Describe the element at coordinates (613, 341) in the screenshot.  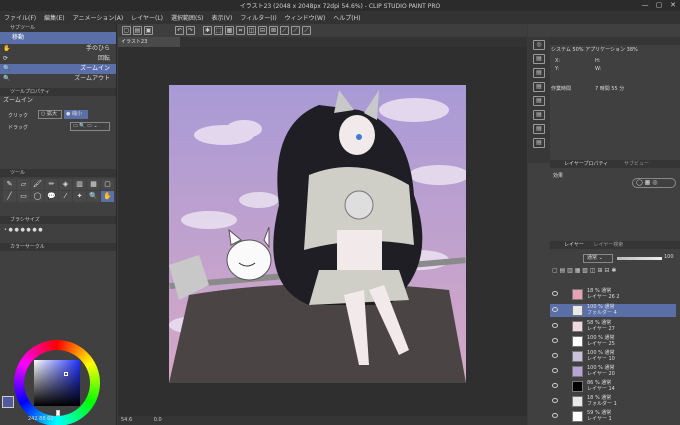
I see `layer-row: 100 % 通常 レイヤー 25` at that location.